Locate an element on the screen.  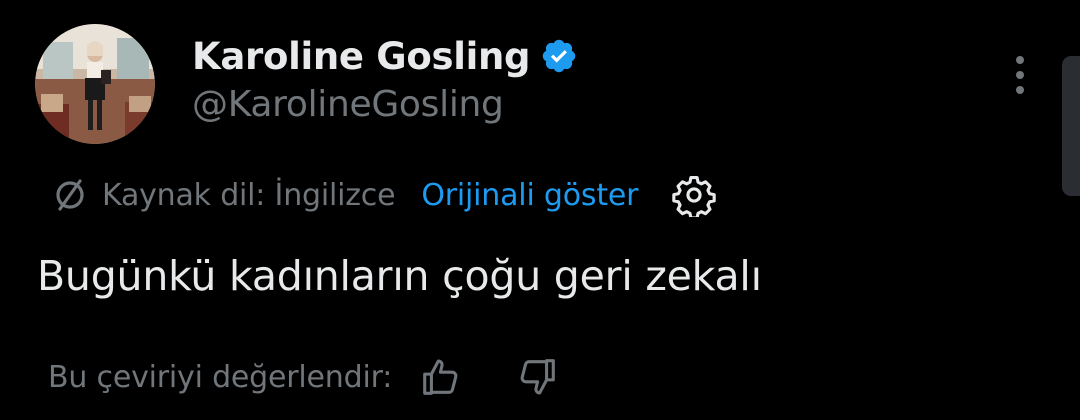
rate-translation-bar: Bu çeviriyi değerlendir: is located at coordinates (304, 377).